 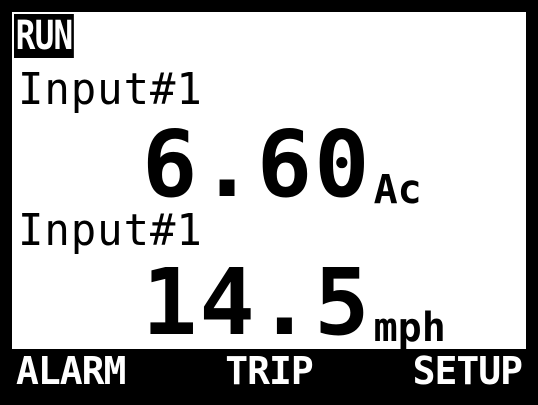 I want to click on channel-2-reading: 14.5mph, so click(x=294, y=302).